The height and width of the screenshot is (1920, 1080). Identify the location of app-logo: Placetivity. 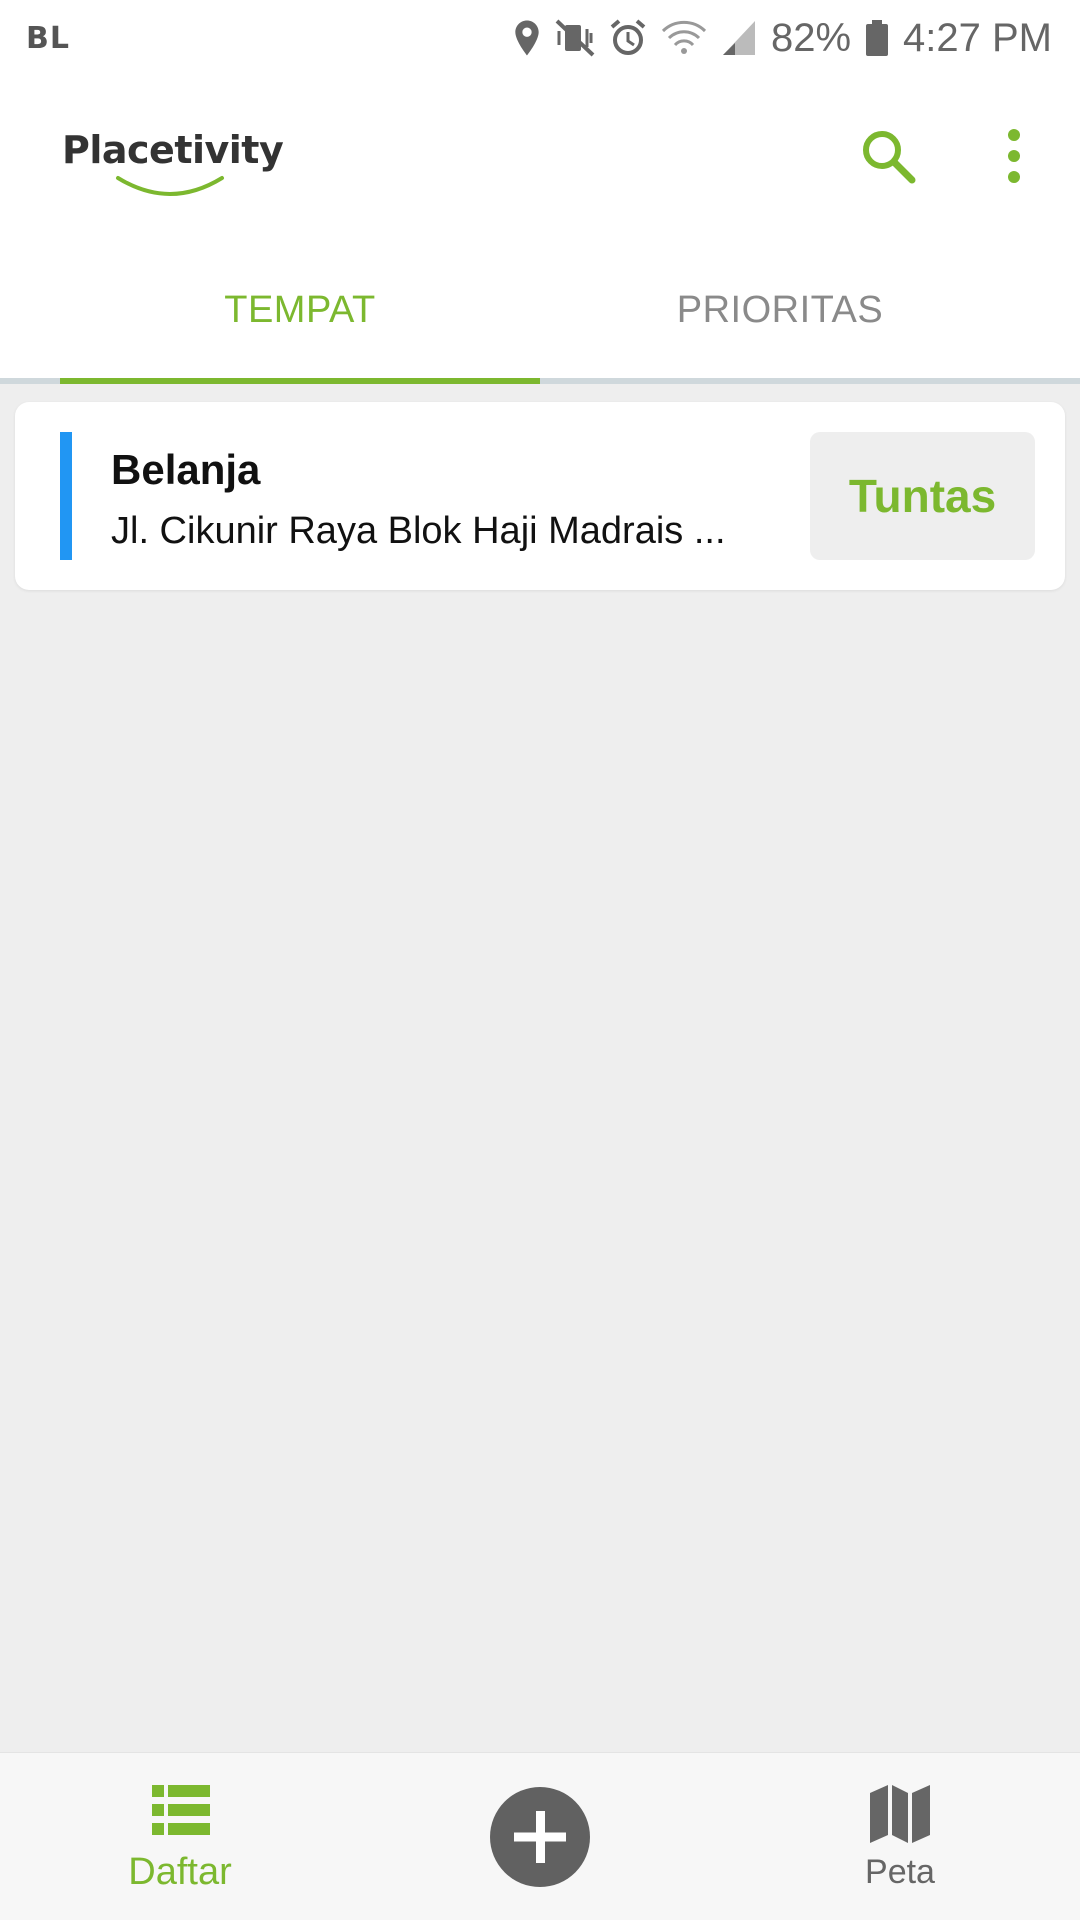
(177, 168).